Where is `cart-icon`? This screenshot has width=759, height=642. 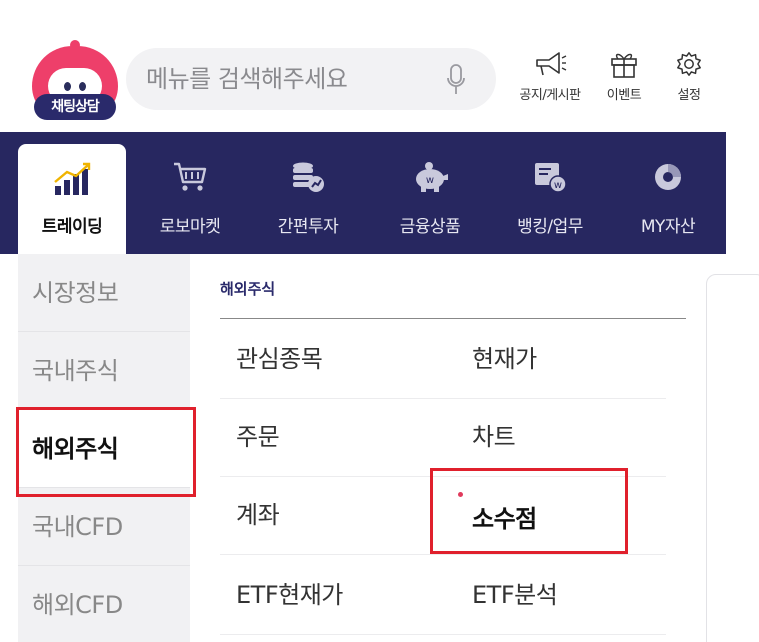
cart-icon is located at coordinates (190, 176).